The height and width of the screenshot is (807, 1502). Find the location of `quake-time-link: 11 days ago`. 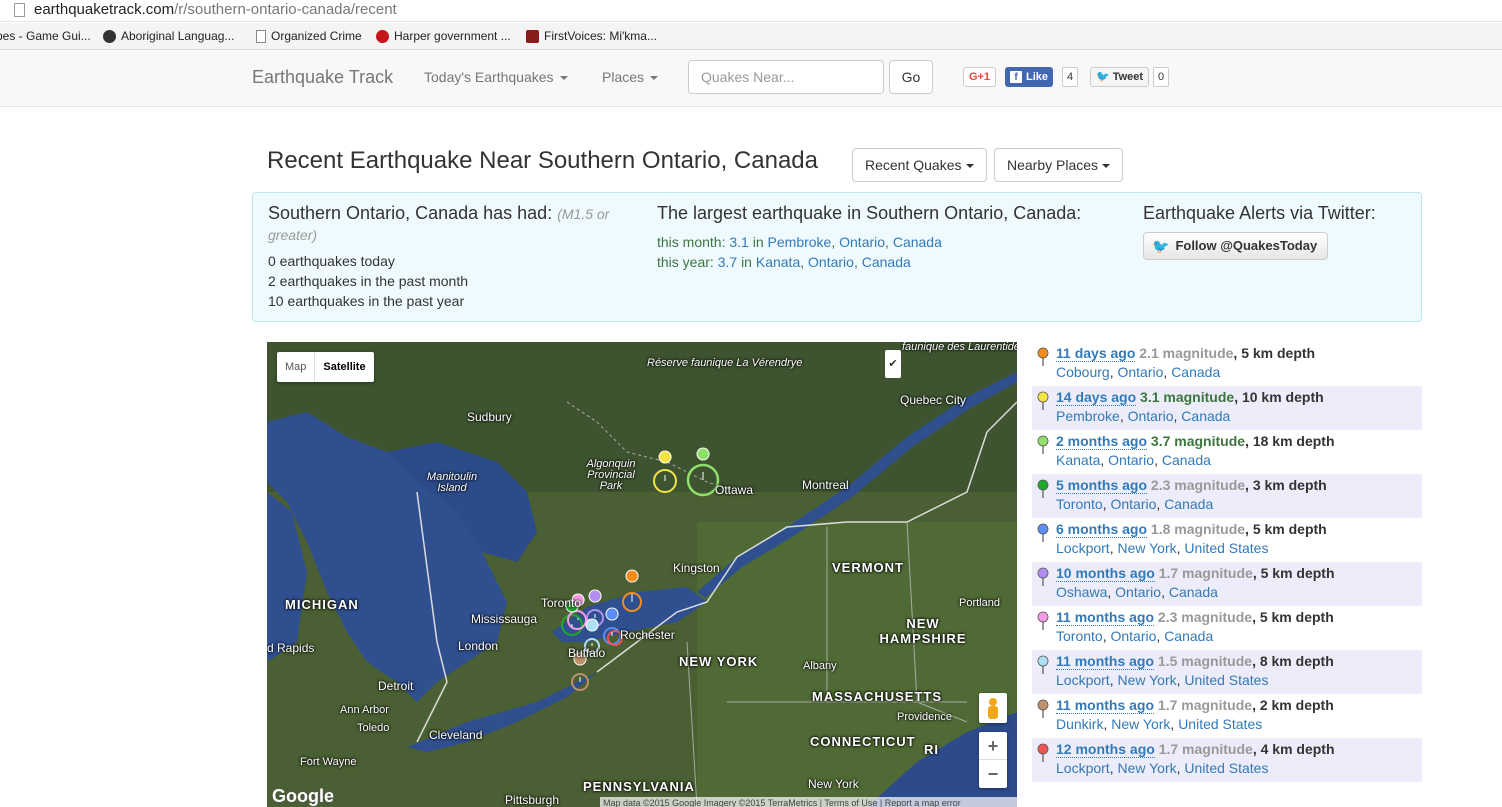

quake-time-link: 11 days ago is located at coordinates (1096, 353).